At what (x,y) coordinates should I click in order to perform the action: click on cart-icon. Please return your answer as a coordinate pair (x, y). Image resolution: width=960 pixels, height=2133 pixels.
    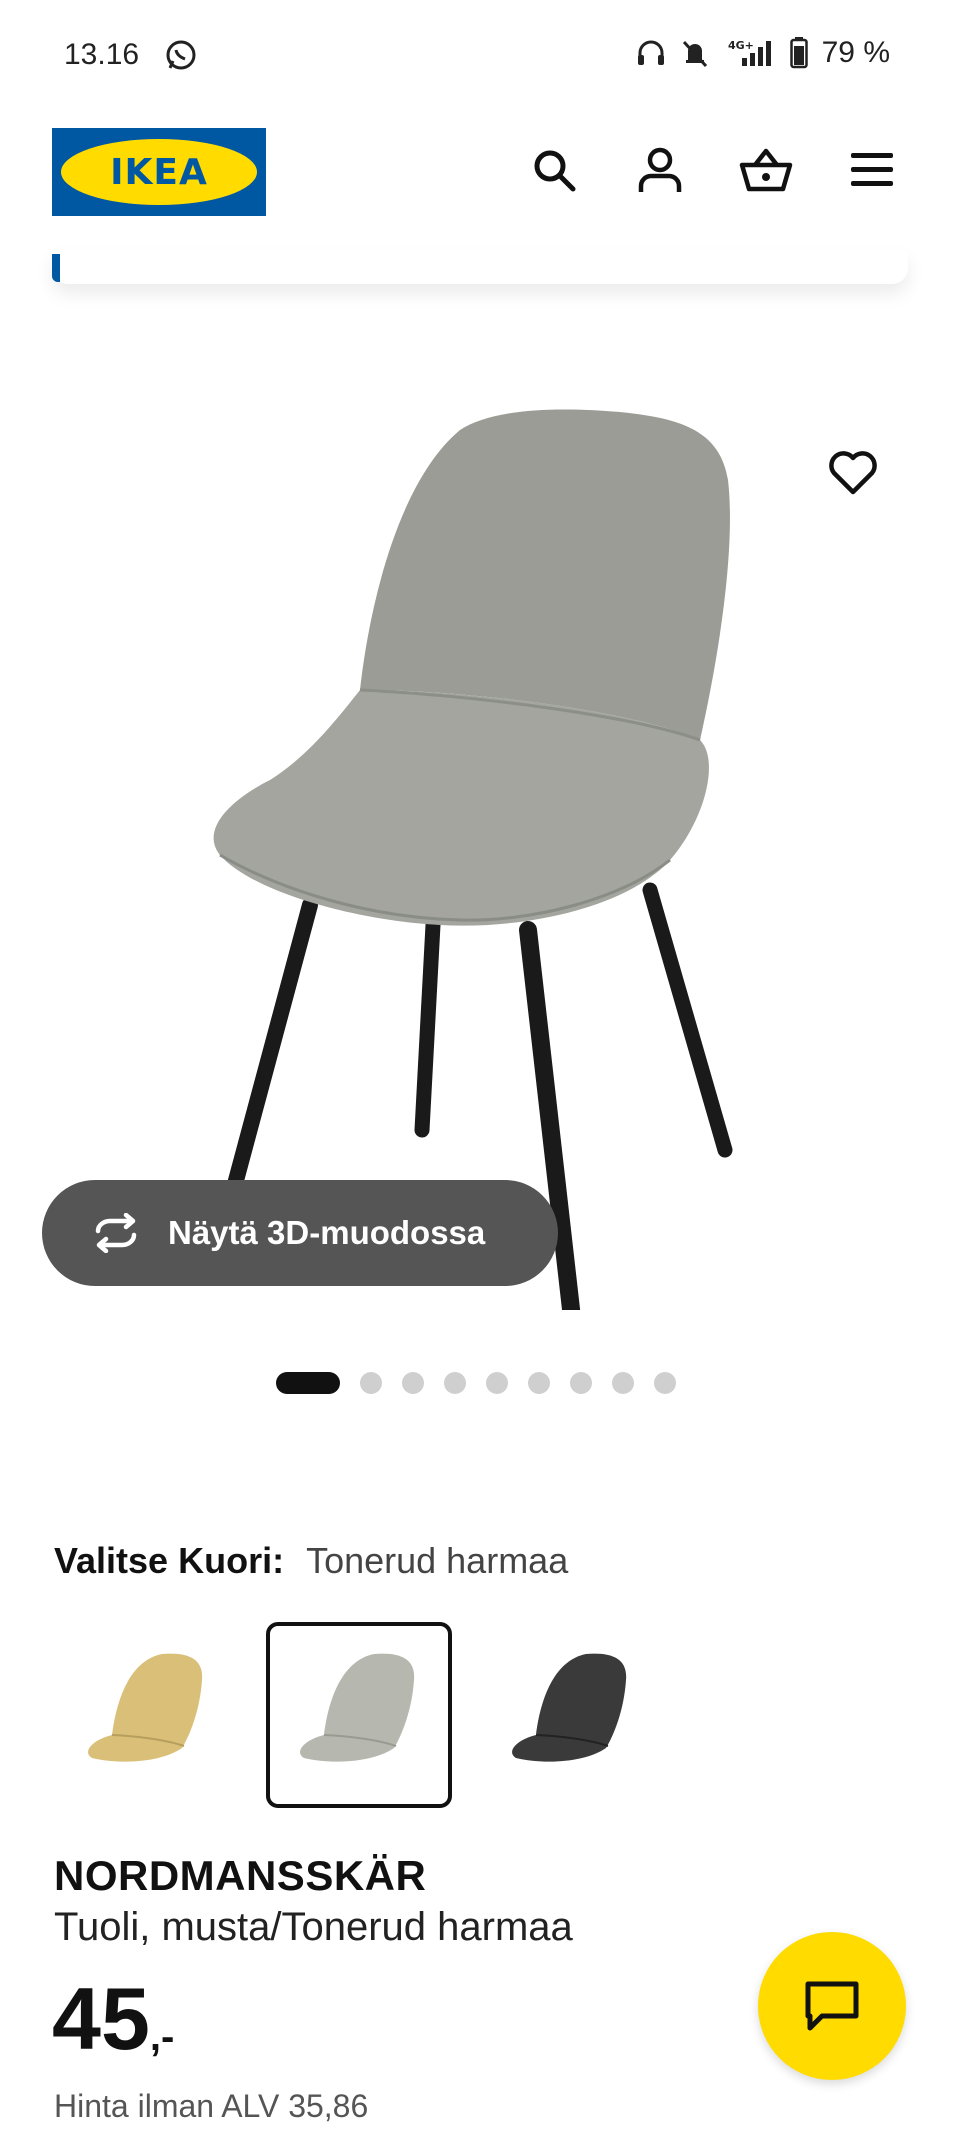
    Looking at the image, I should click on (766, 170).